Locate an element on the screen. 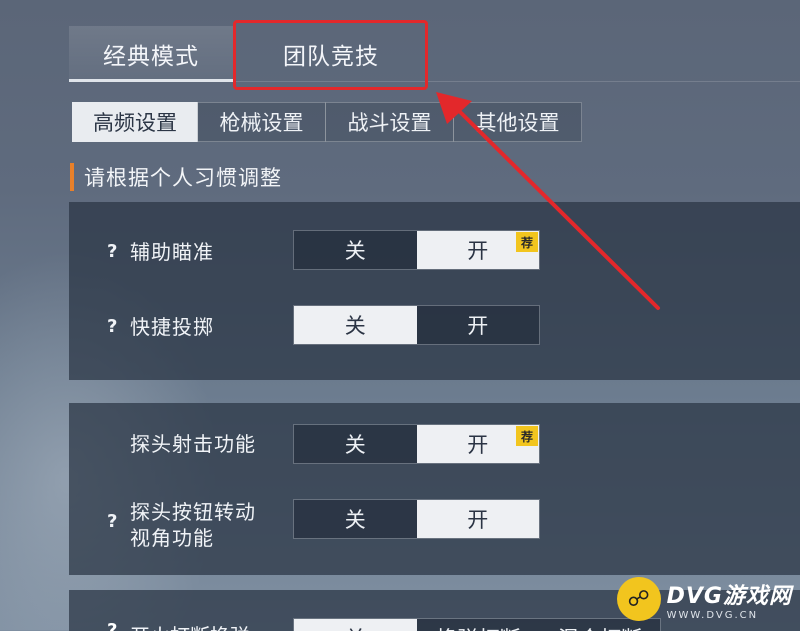 This screenshot has height=631, width=800. tab-other-settings: 其他设置 is located at coordinates (517, 122).